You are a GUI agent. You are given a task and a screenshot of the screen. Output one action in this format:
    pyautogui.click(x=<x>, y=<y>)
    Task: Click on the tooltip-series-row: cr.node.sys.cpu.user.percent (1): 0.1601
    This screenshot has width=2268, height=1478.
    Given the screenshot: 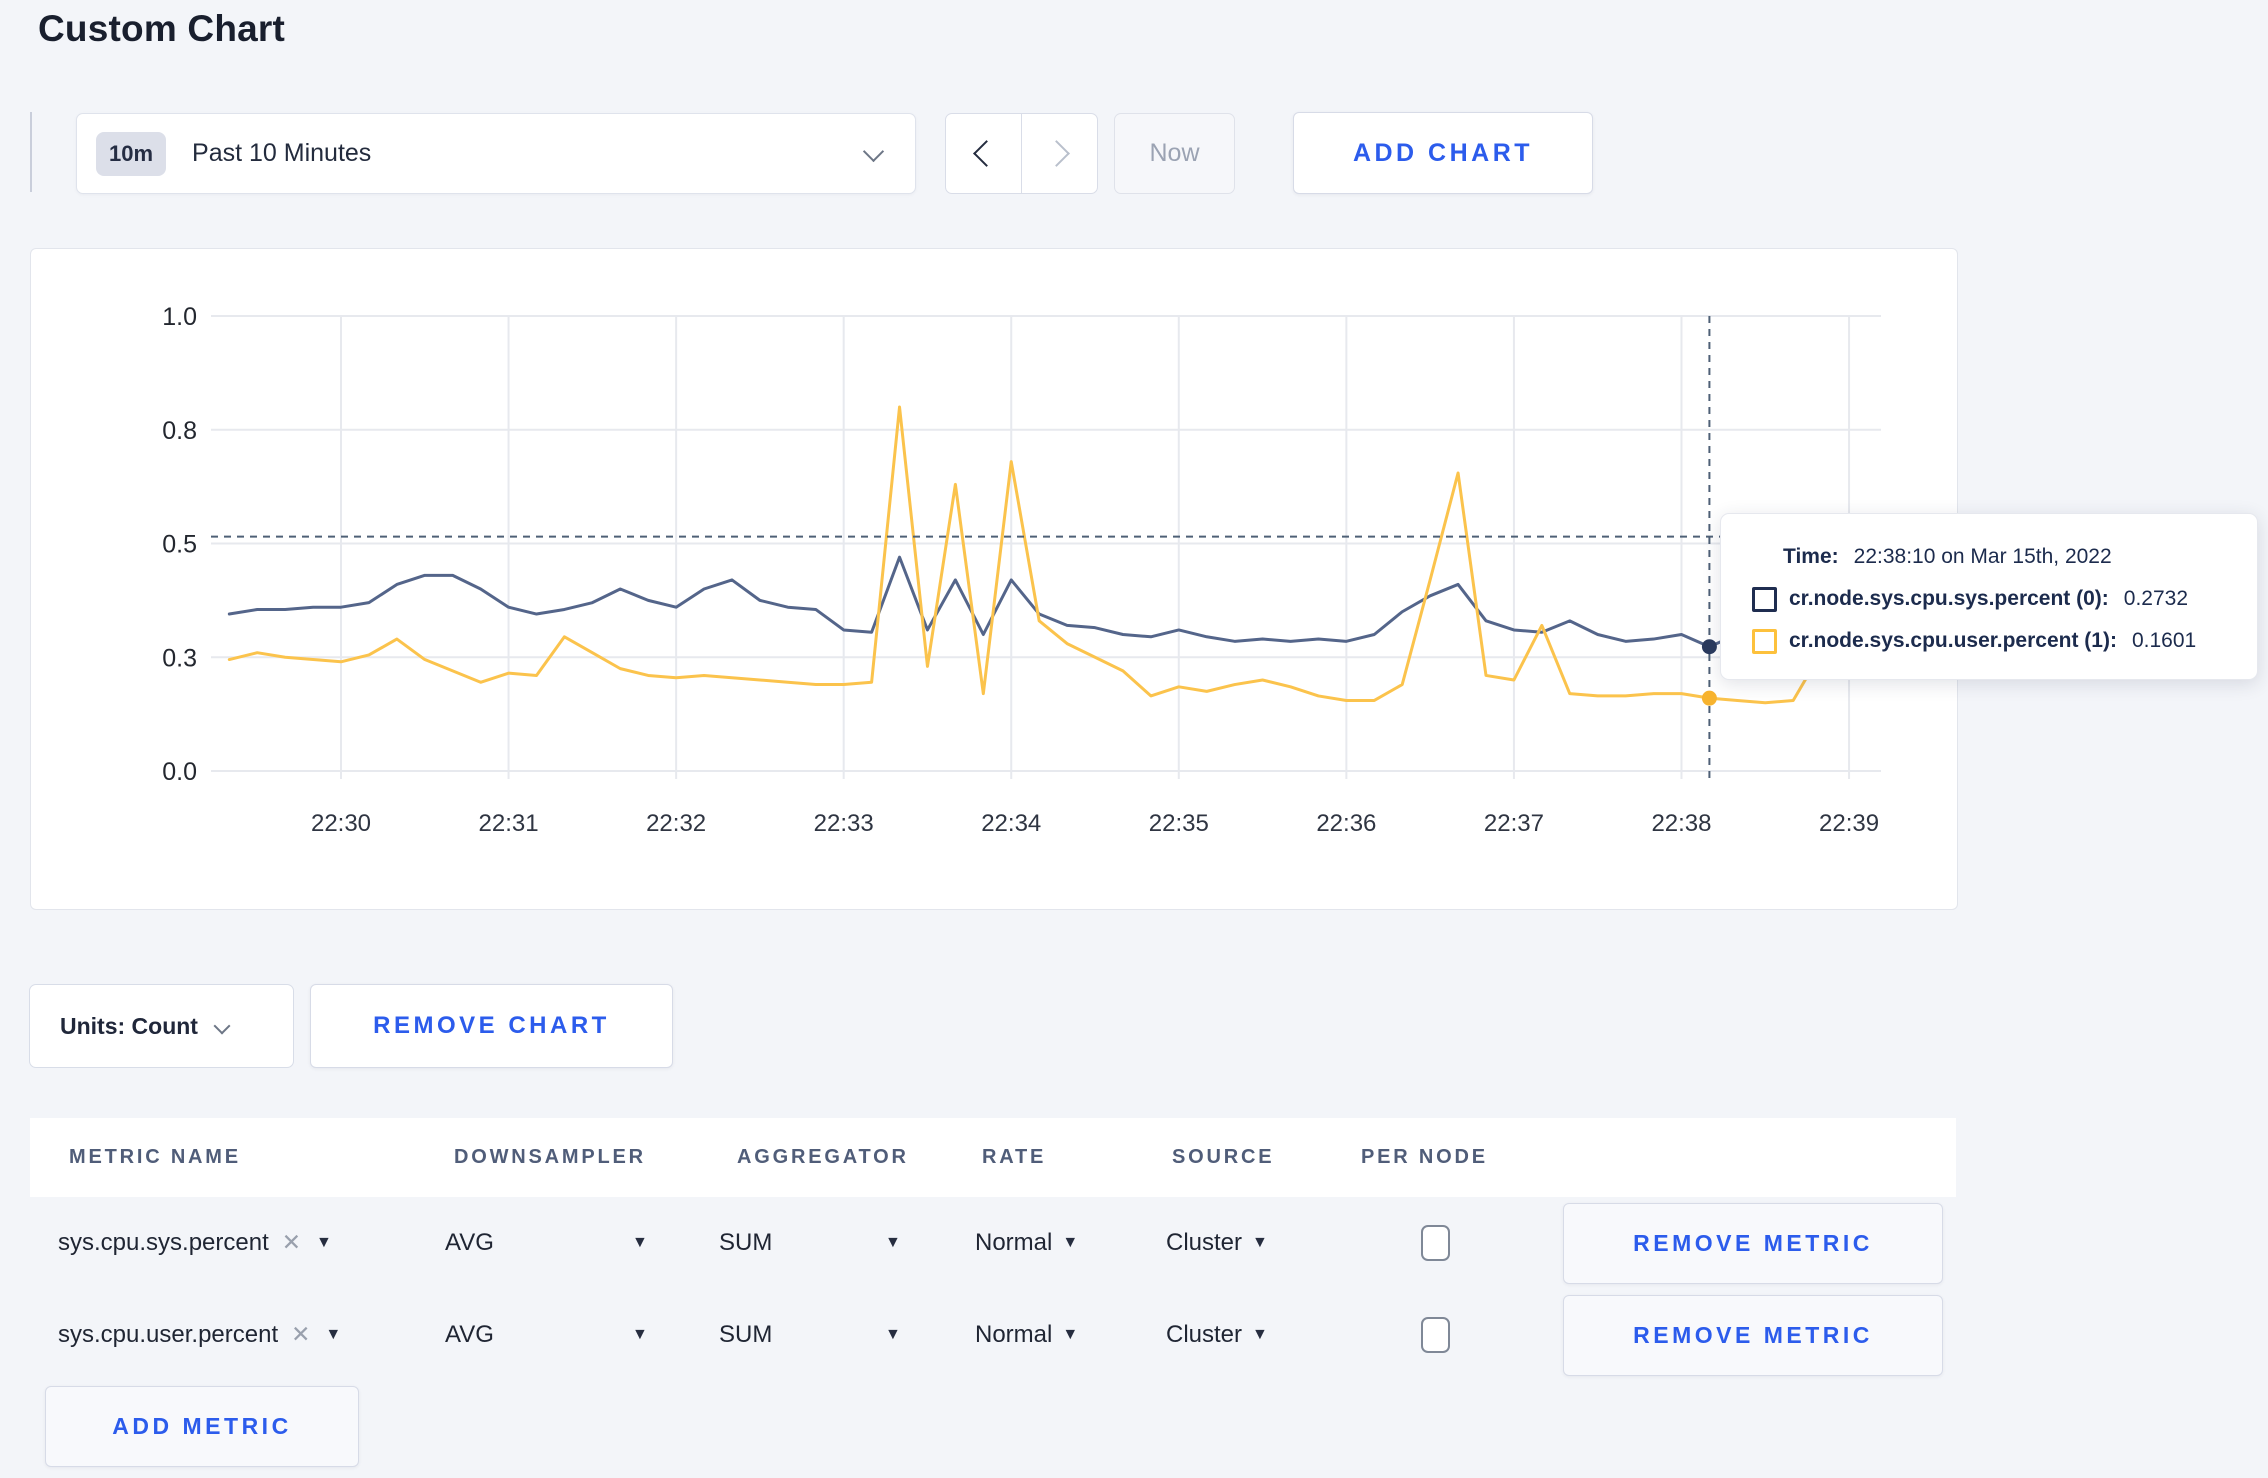 What is the action you would take?
    pyautogui.click(x=1989, y=641)
    